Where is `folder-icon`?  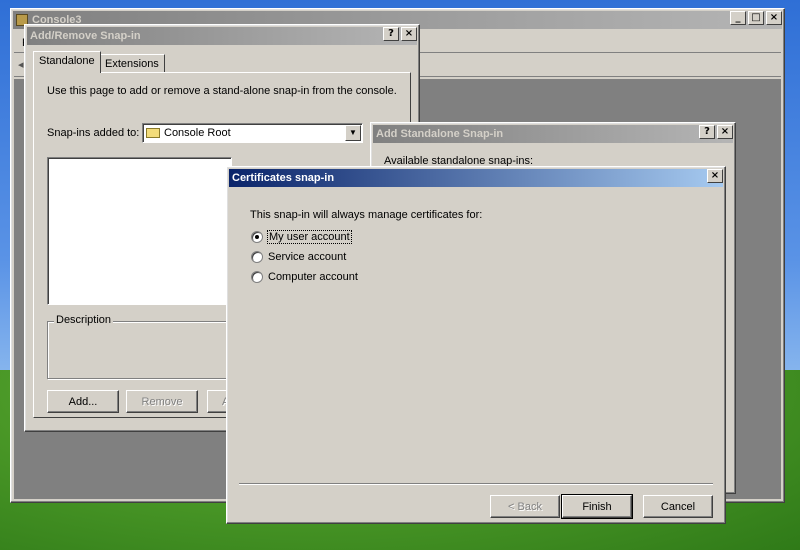
folder-icon is located at coordinates (153, 133).